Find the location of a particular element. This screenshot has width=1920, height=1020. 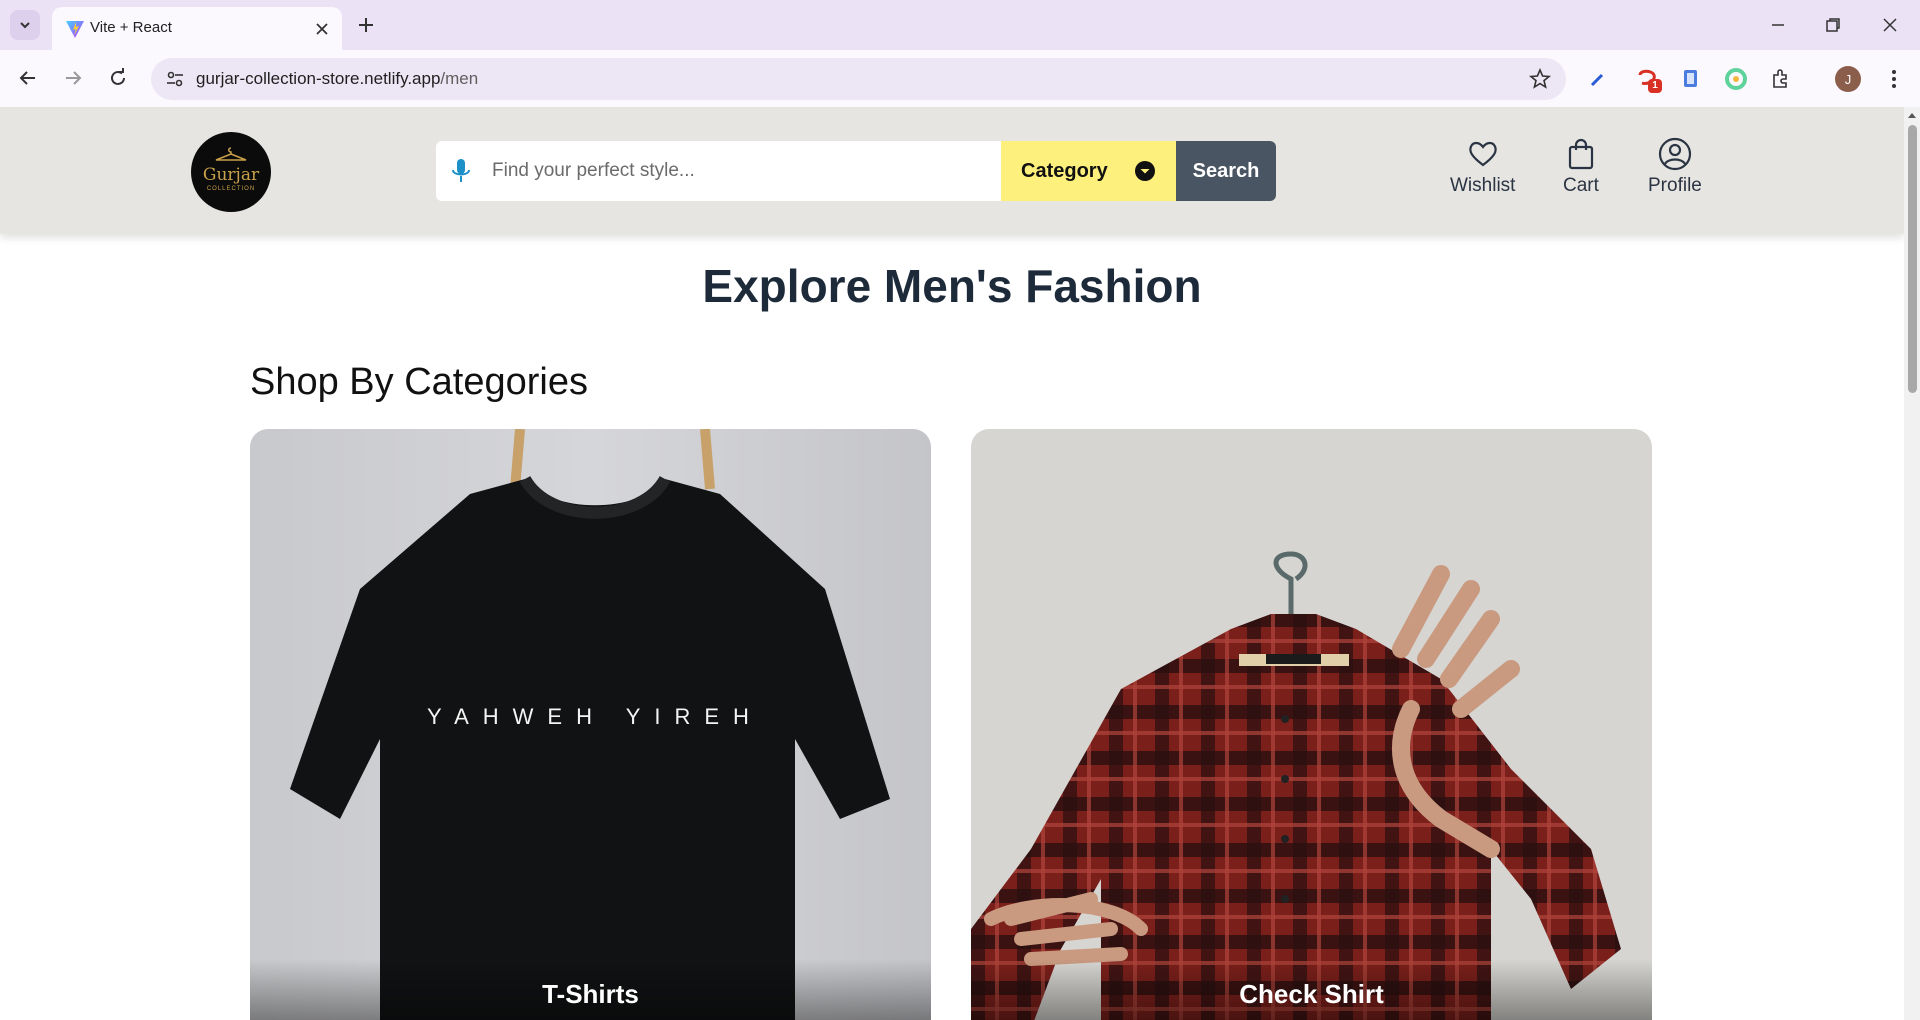

category-label: Check Shirt is located at coordinates (1311, 989).